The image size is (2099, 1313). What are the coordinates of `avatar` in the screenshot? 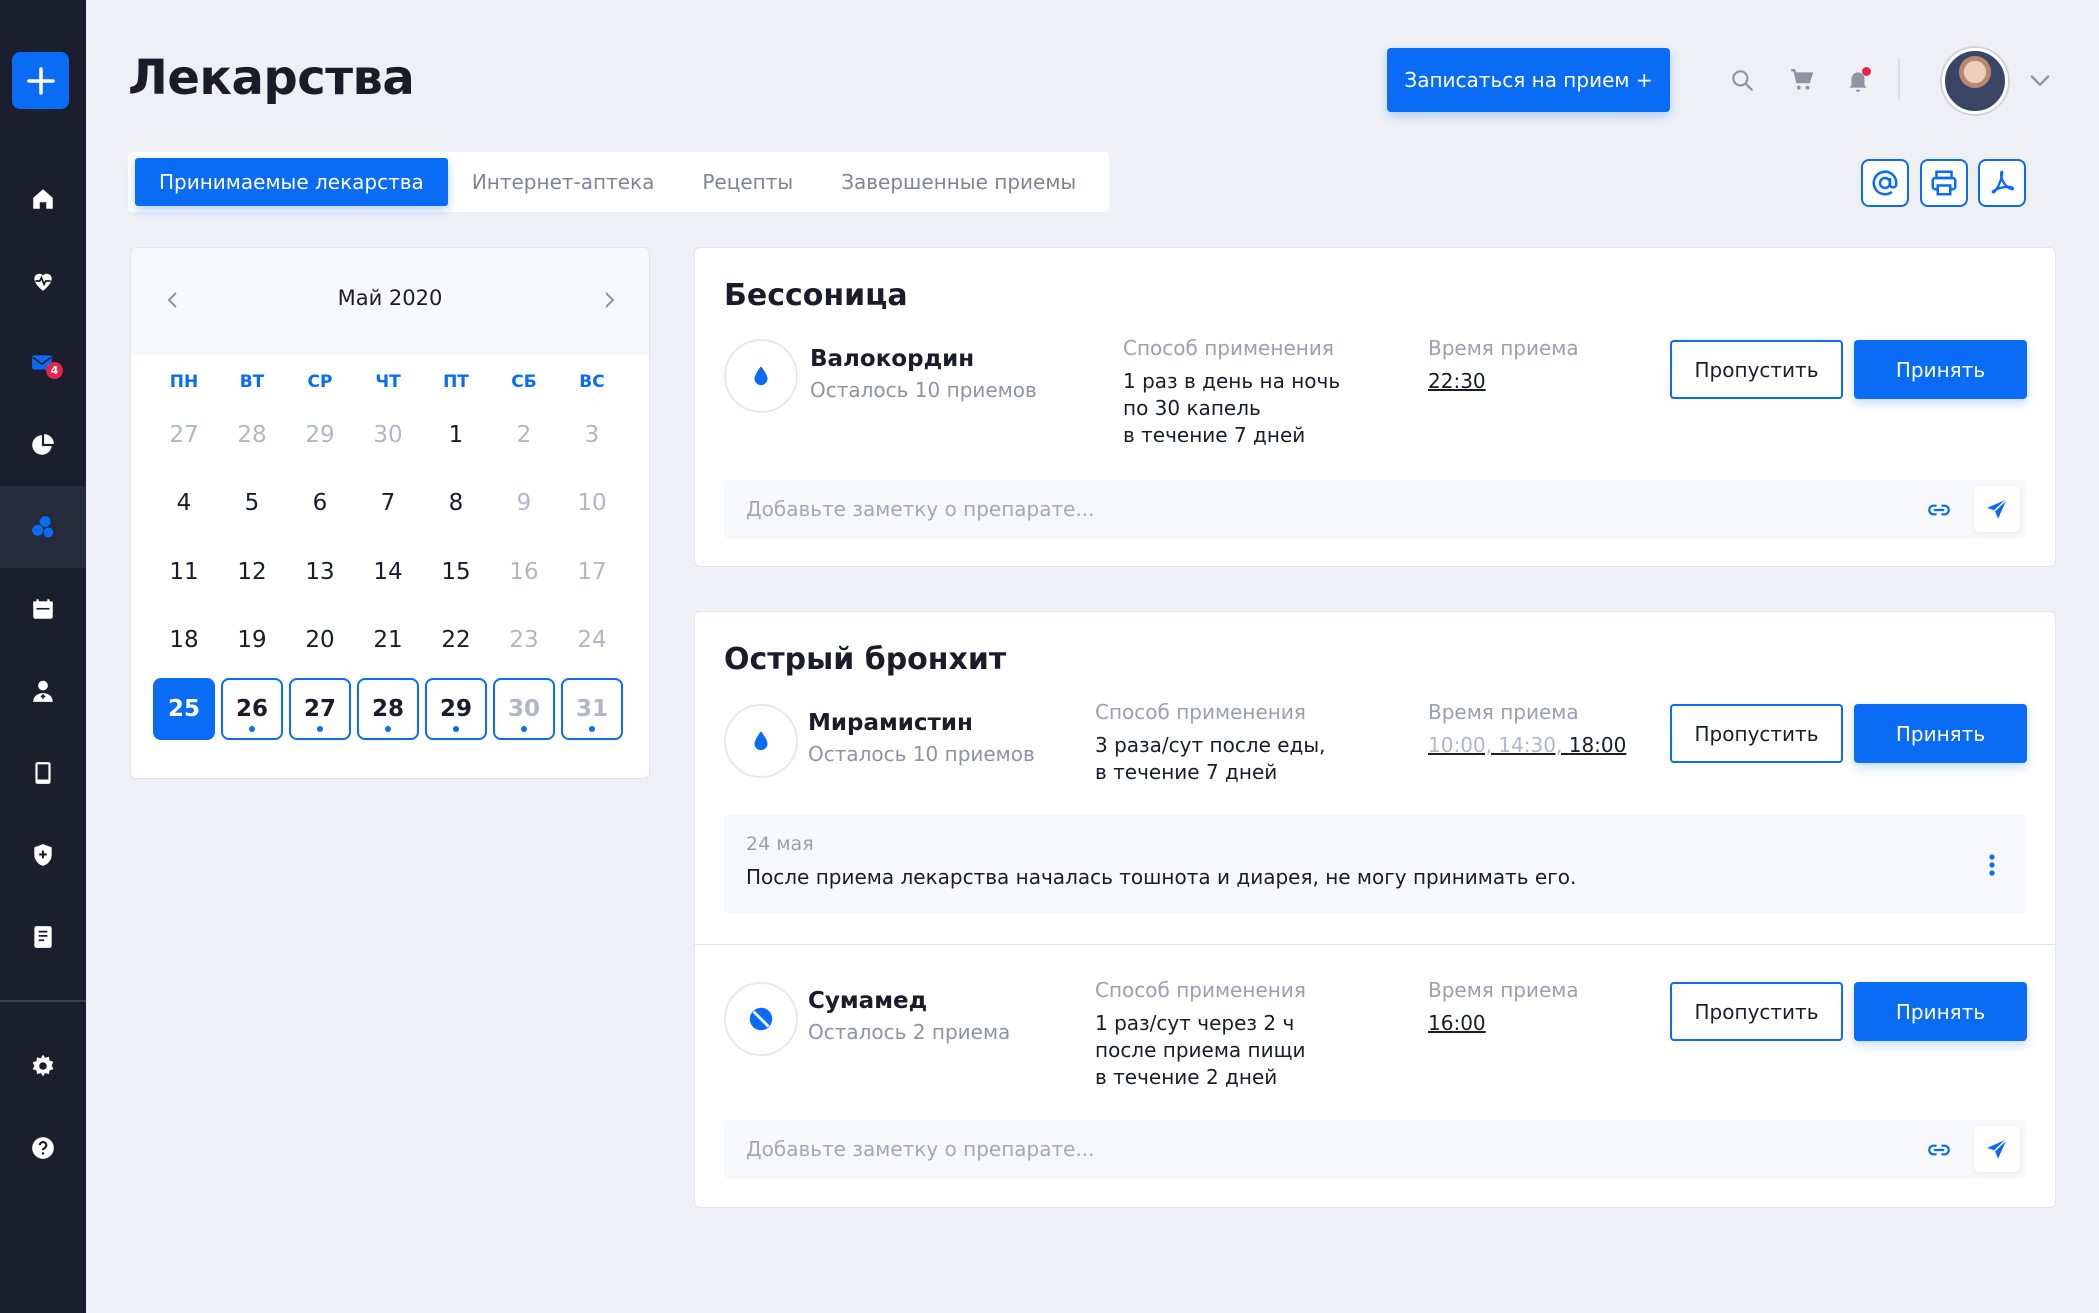 It's located at (1975, 81).